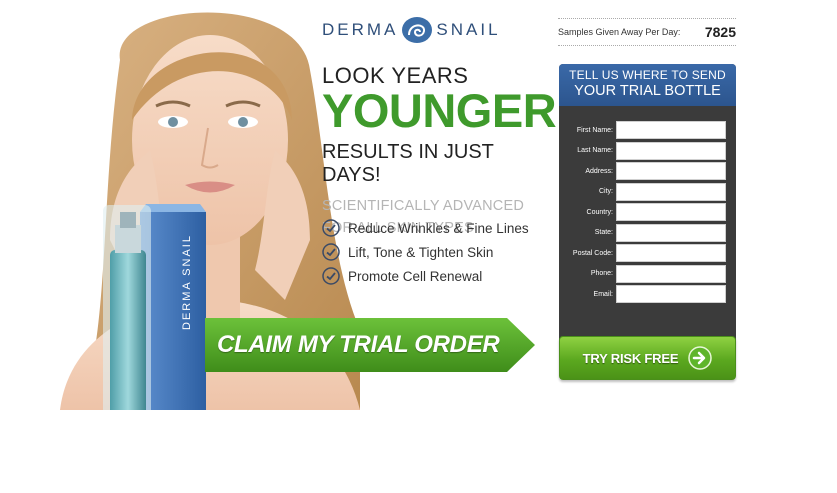 The height and width of the screenshot is (493, 837). I want to click on postal-code-label: Postal Code:, so click(592, 253).